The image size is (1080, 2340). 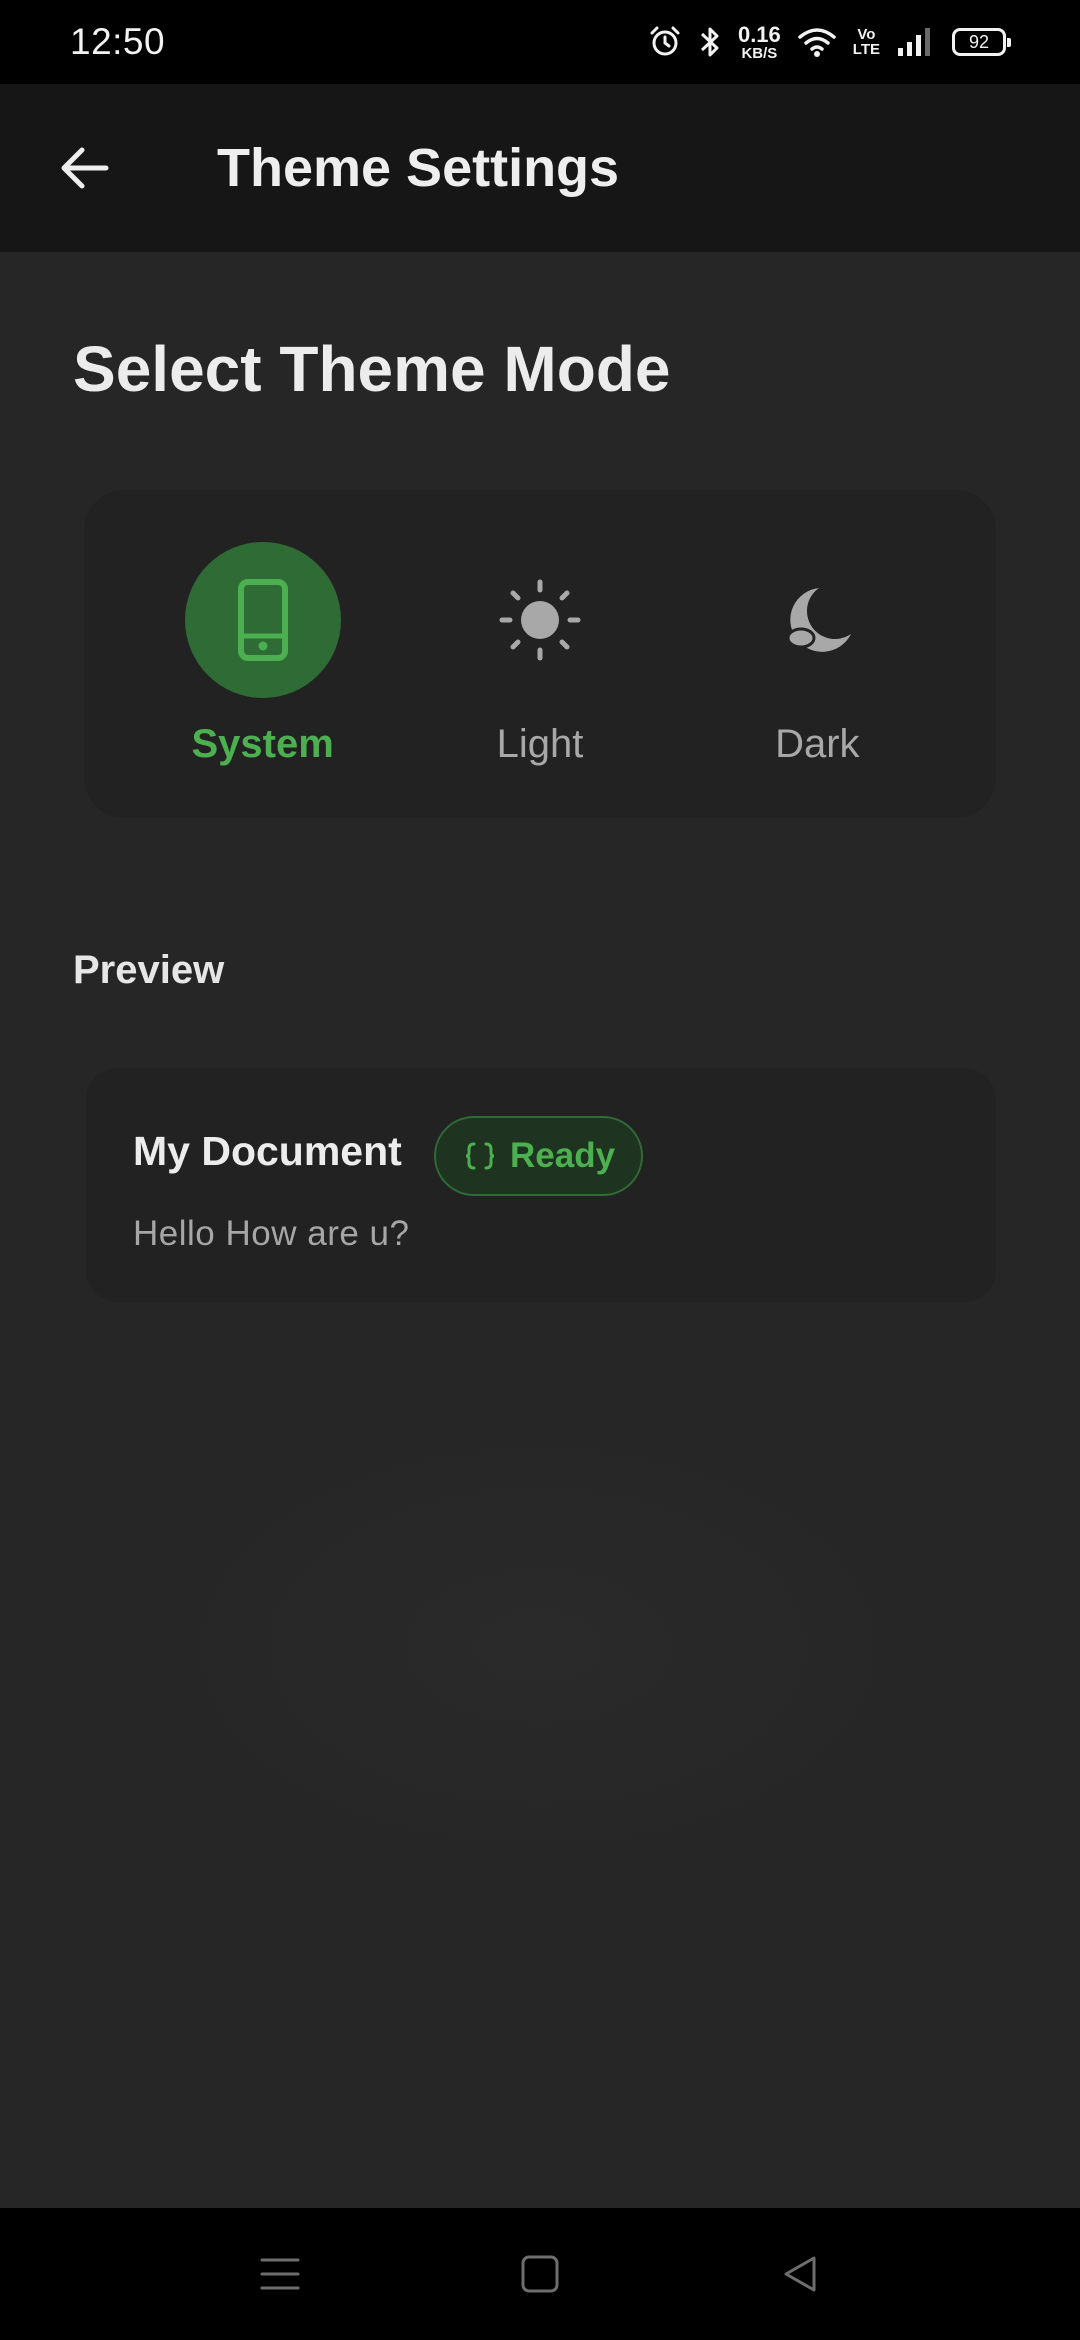 I want to click on status-icons: 0.16 KB/S Vo LTE 92, so click(x=830, y=41).